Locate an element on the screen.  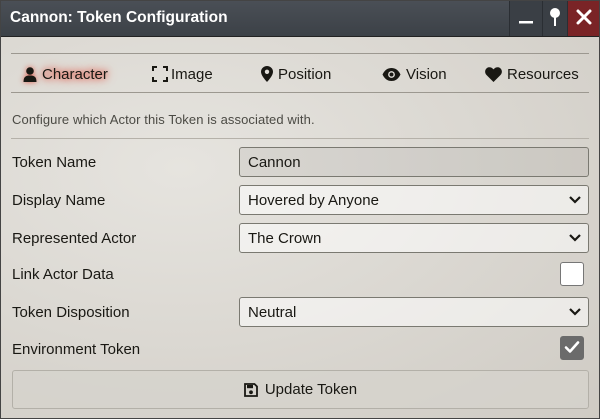
eye-icon is located at coordinates (391, 74).